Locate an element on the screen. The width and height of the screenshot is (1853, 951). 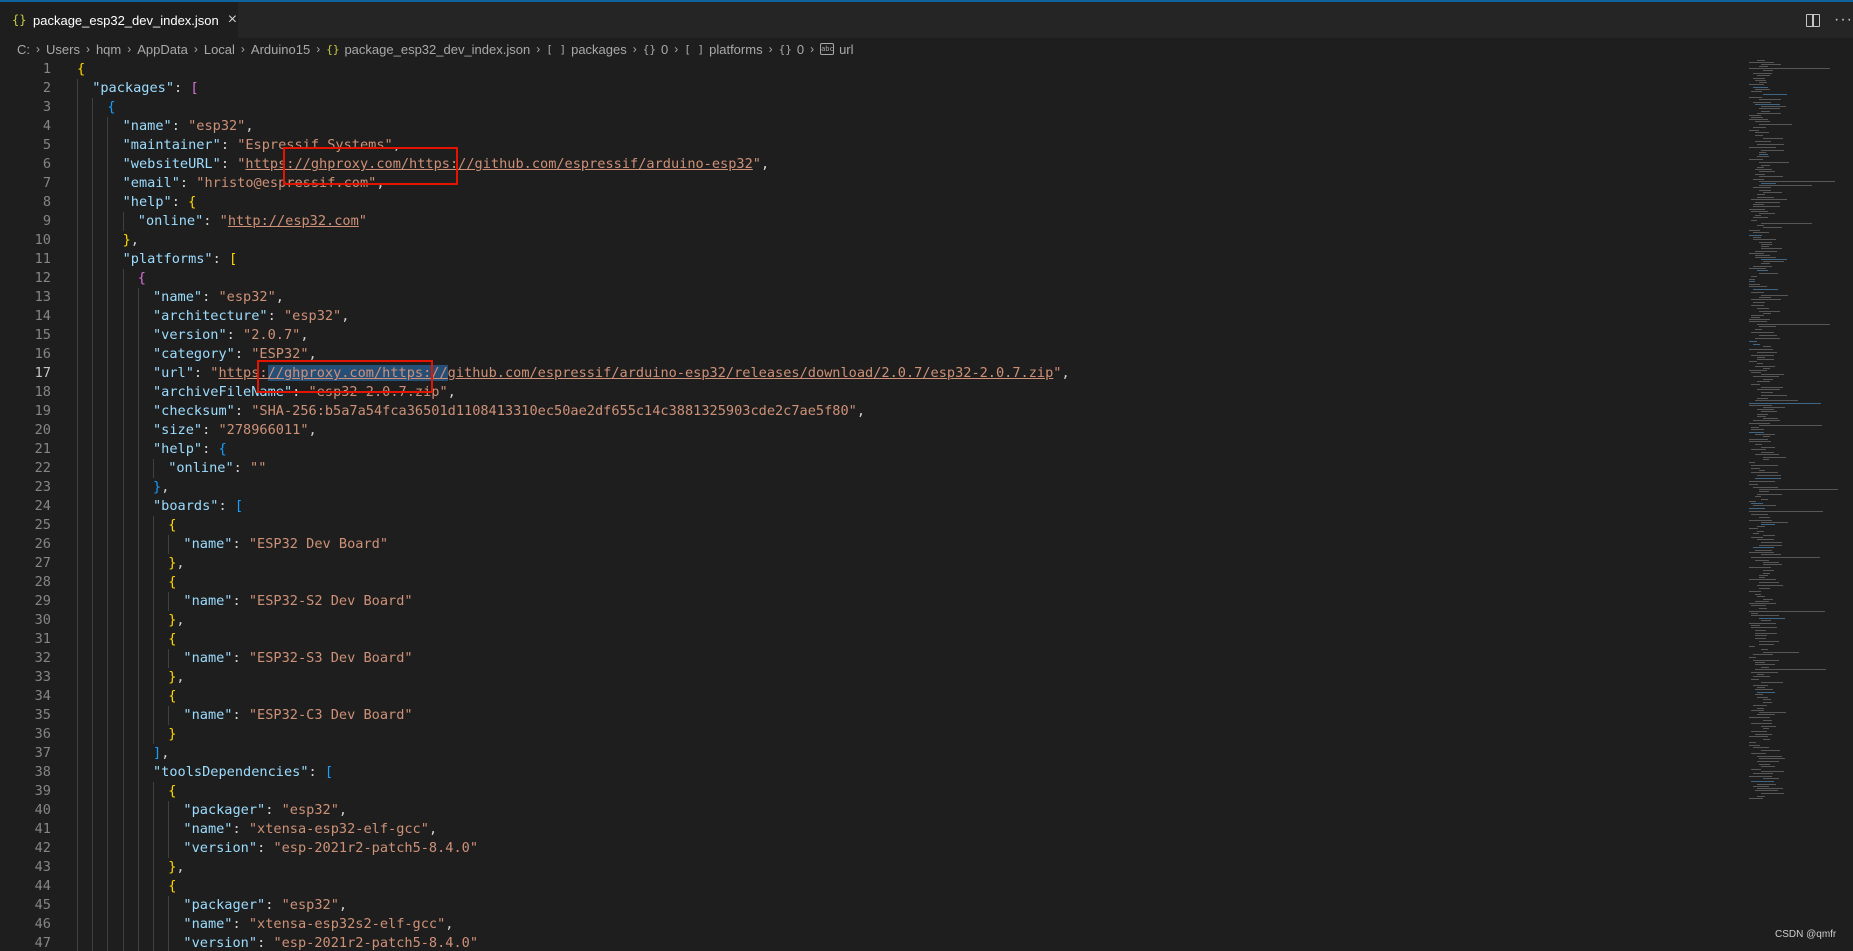
line-number: 2 is located at coordinates (46, 88).